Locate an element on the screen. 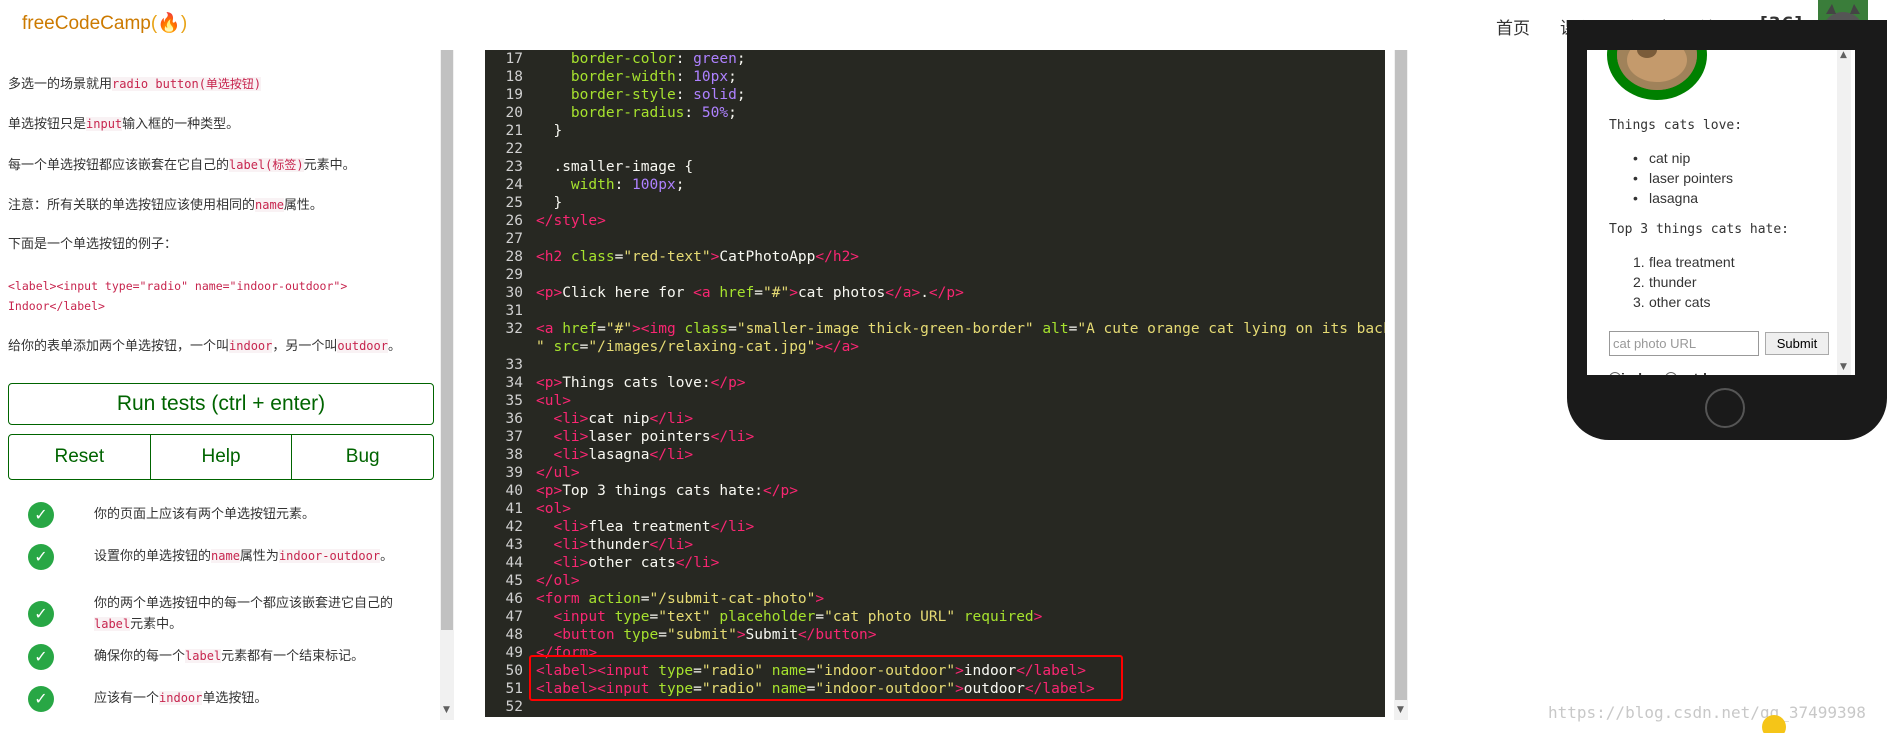 Image resolution: width=1888 pixels, height=733 pixels. code-text: A cute orange cat lying on its back is located at coordinates (1235, 329).